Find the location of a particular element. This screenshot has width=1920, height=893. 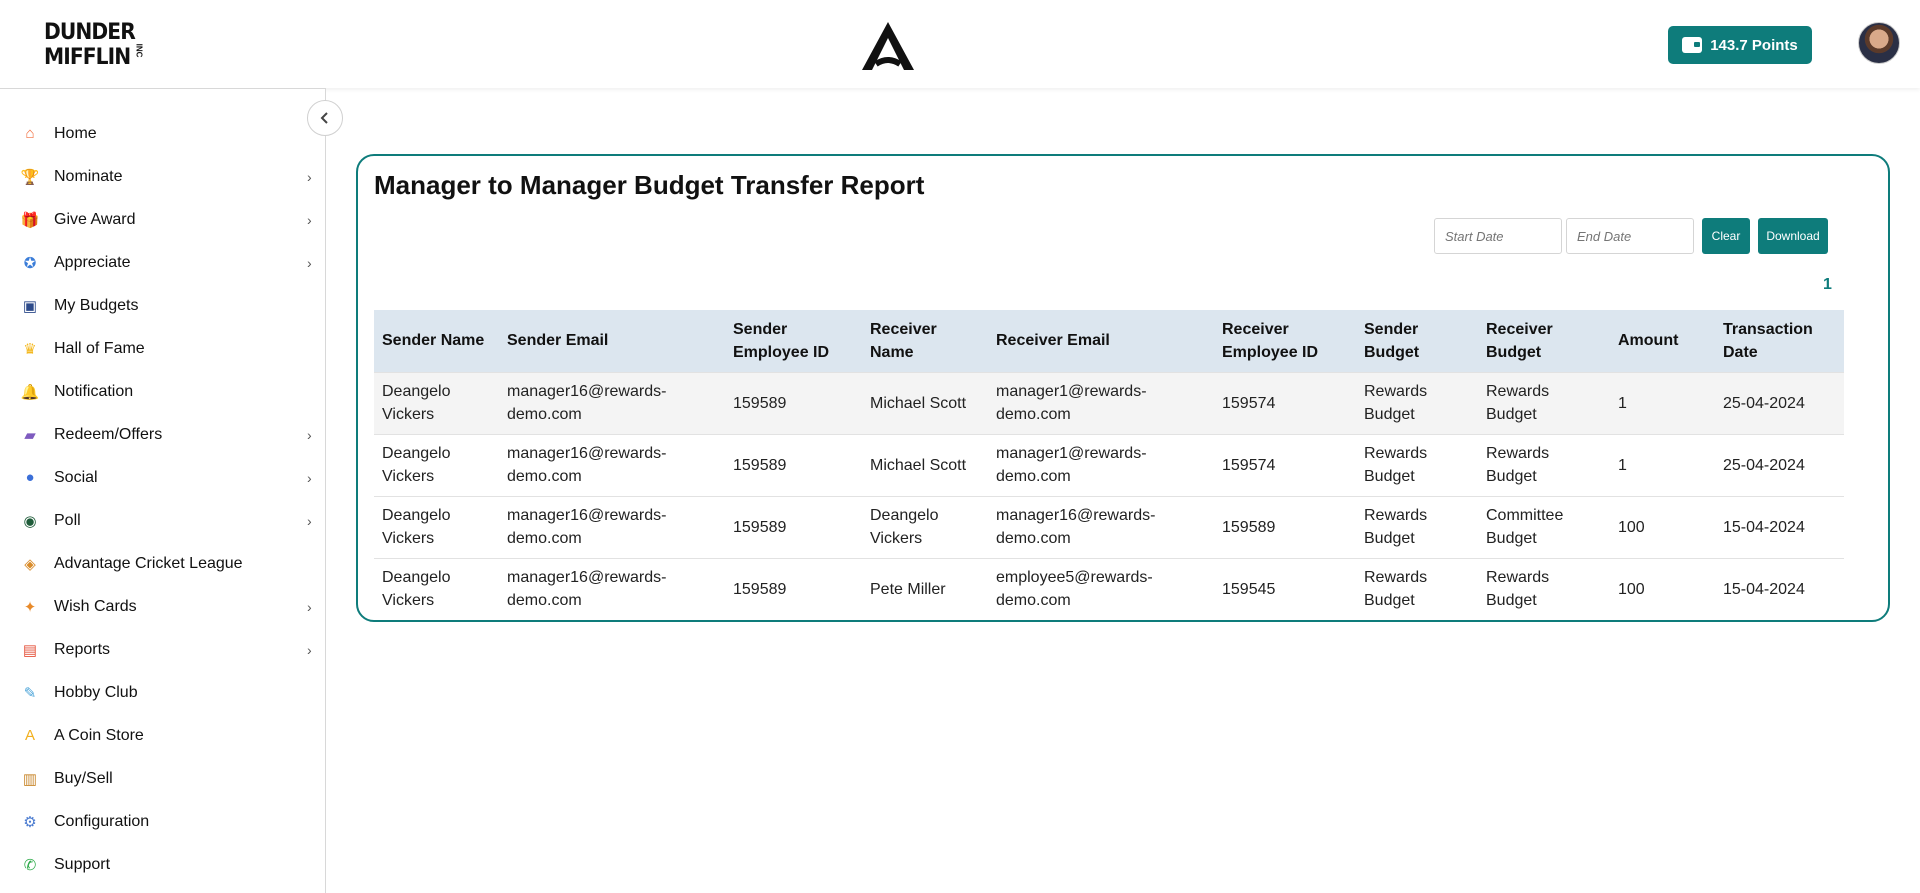

column-header: Receiver Employee ID is located at coordinates (1285, 341).